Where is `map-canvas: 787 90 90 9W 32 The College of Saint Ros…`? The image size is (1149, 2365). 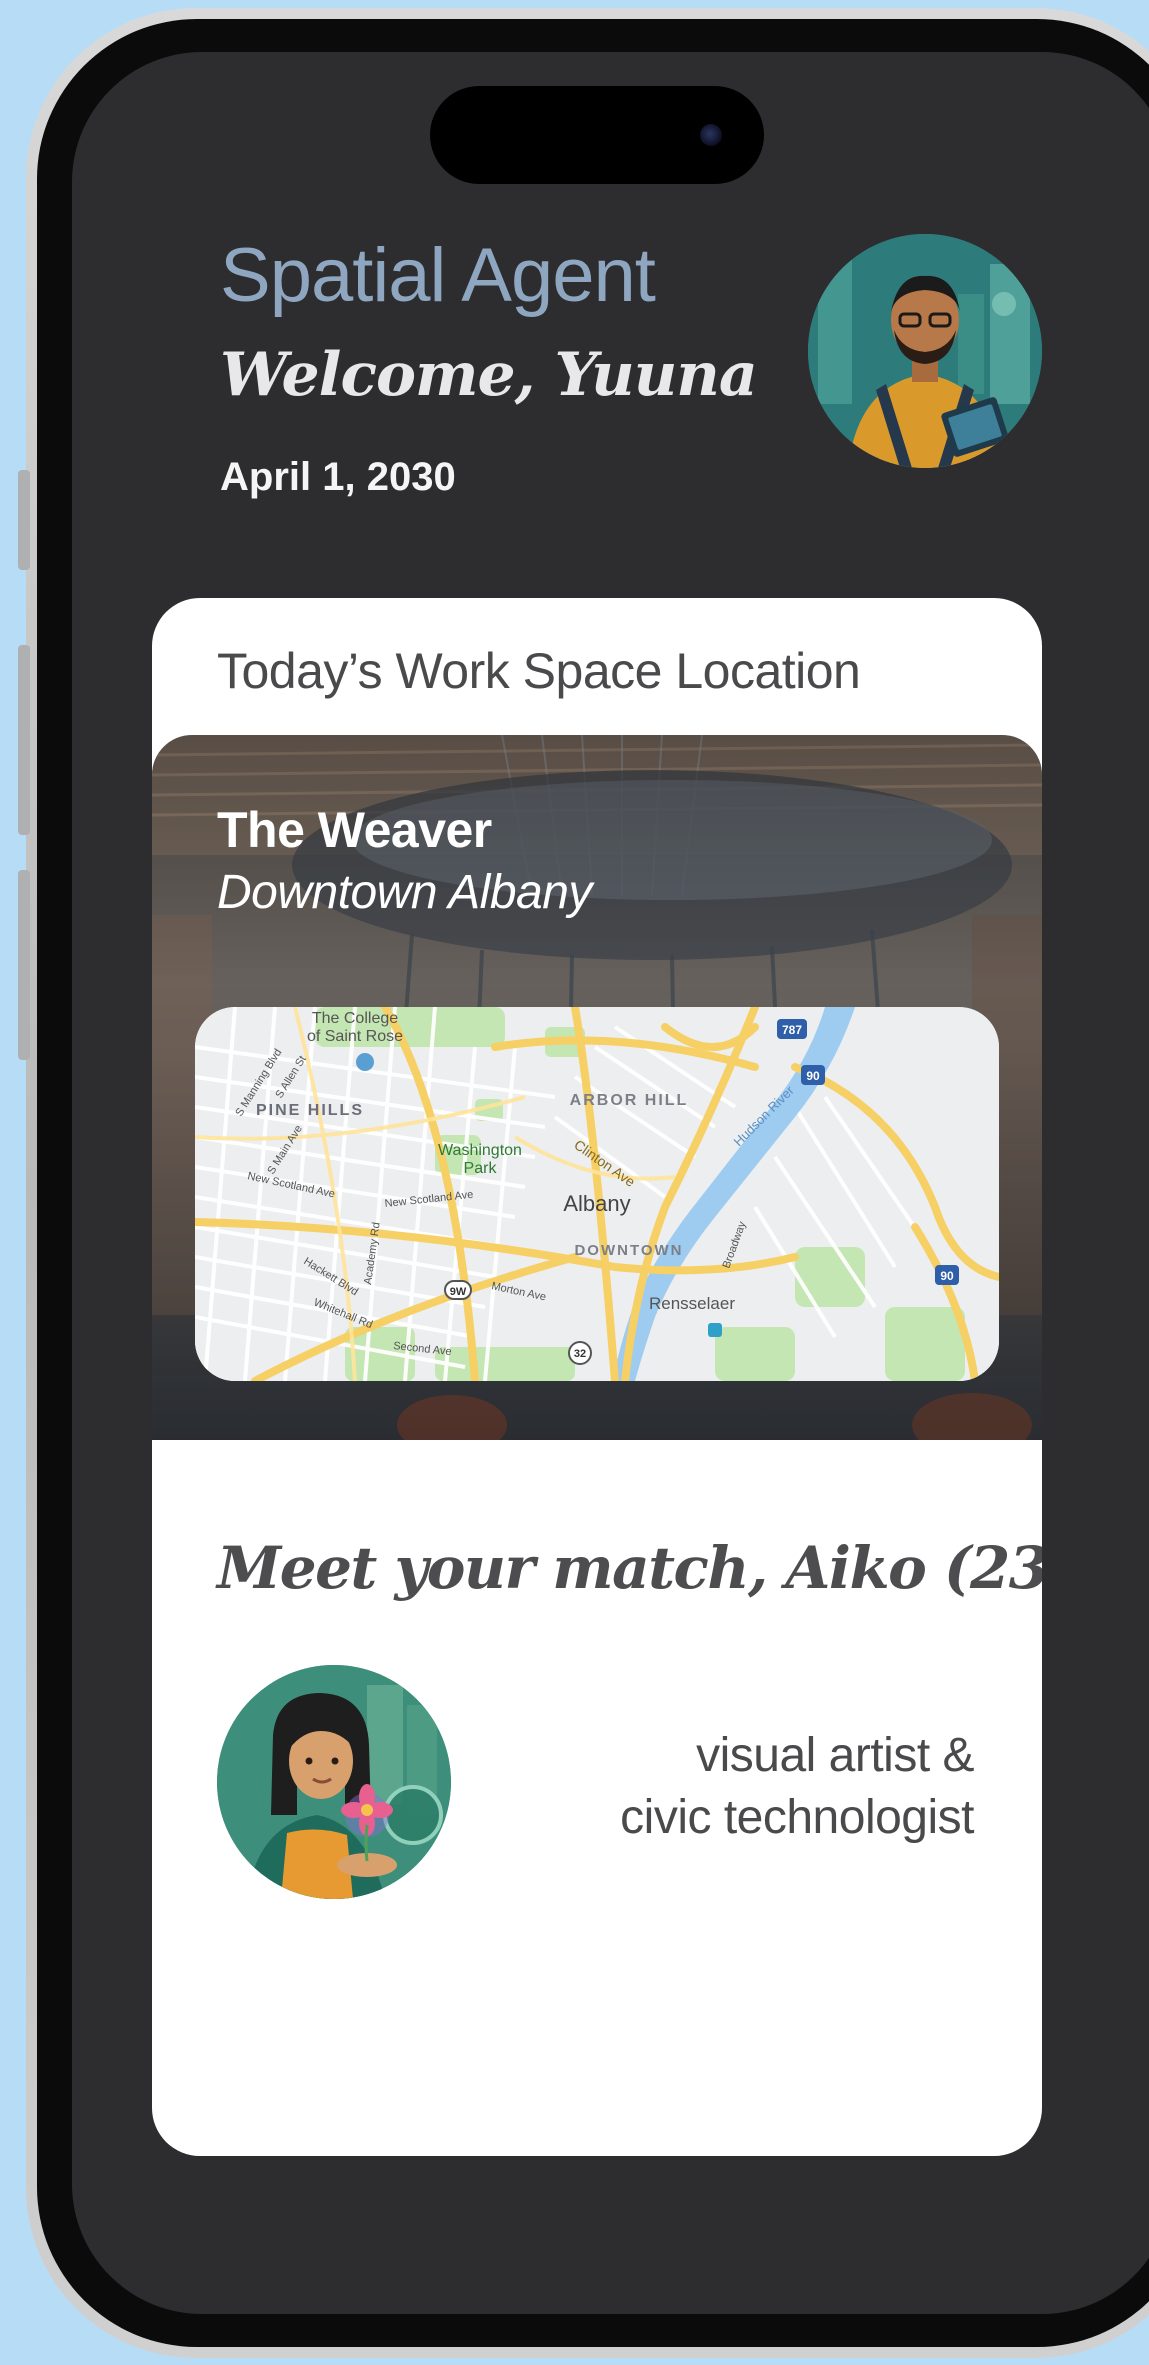
map-canvas: 787 90 90 9W 32 The College of Saint Ros… is located at coordinates (597, 1194).